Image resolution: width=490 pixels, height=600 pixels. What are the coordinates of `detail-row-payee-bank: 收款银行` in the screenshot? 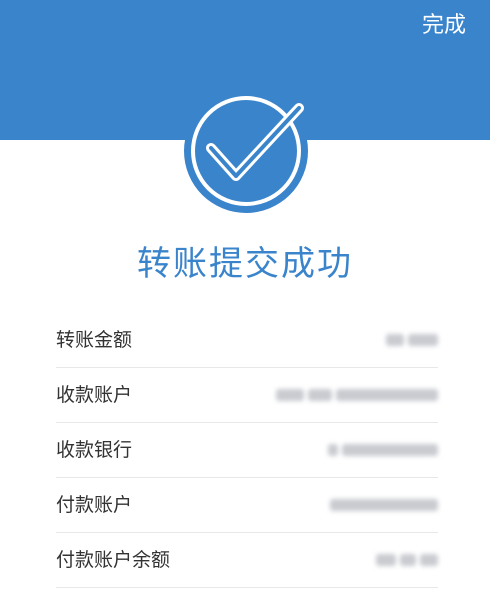 It's located at (247, 450).